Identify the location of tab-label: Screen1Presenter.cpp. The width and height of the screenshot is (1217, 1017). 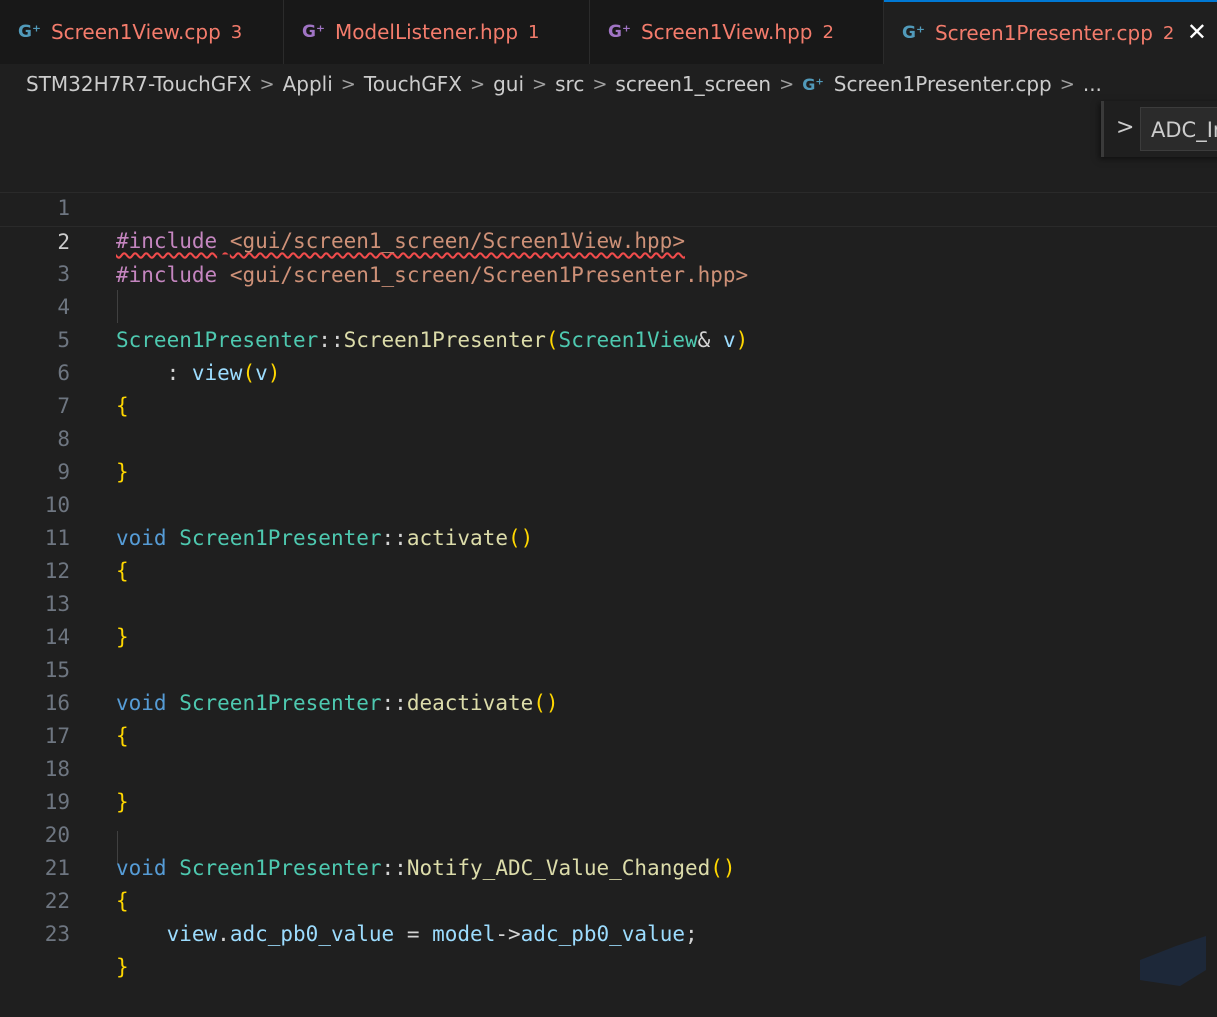
(1043, 33).